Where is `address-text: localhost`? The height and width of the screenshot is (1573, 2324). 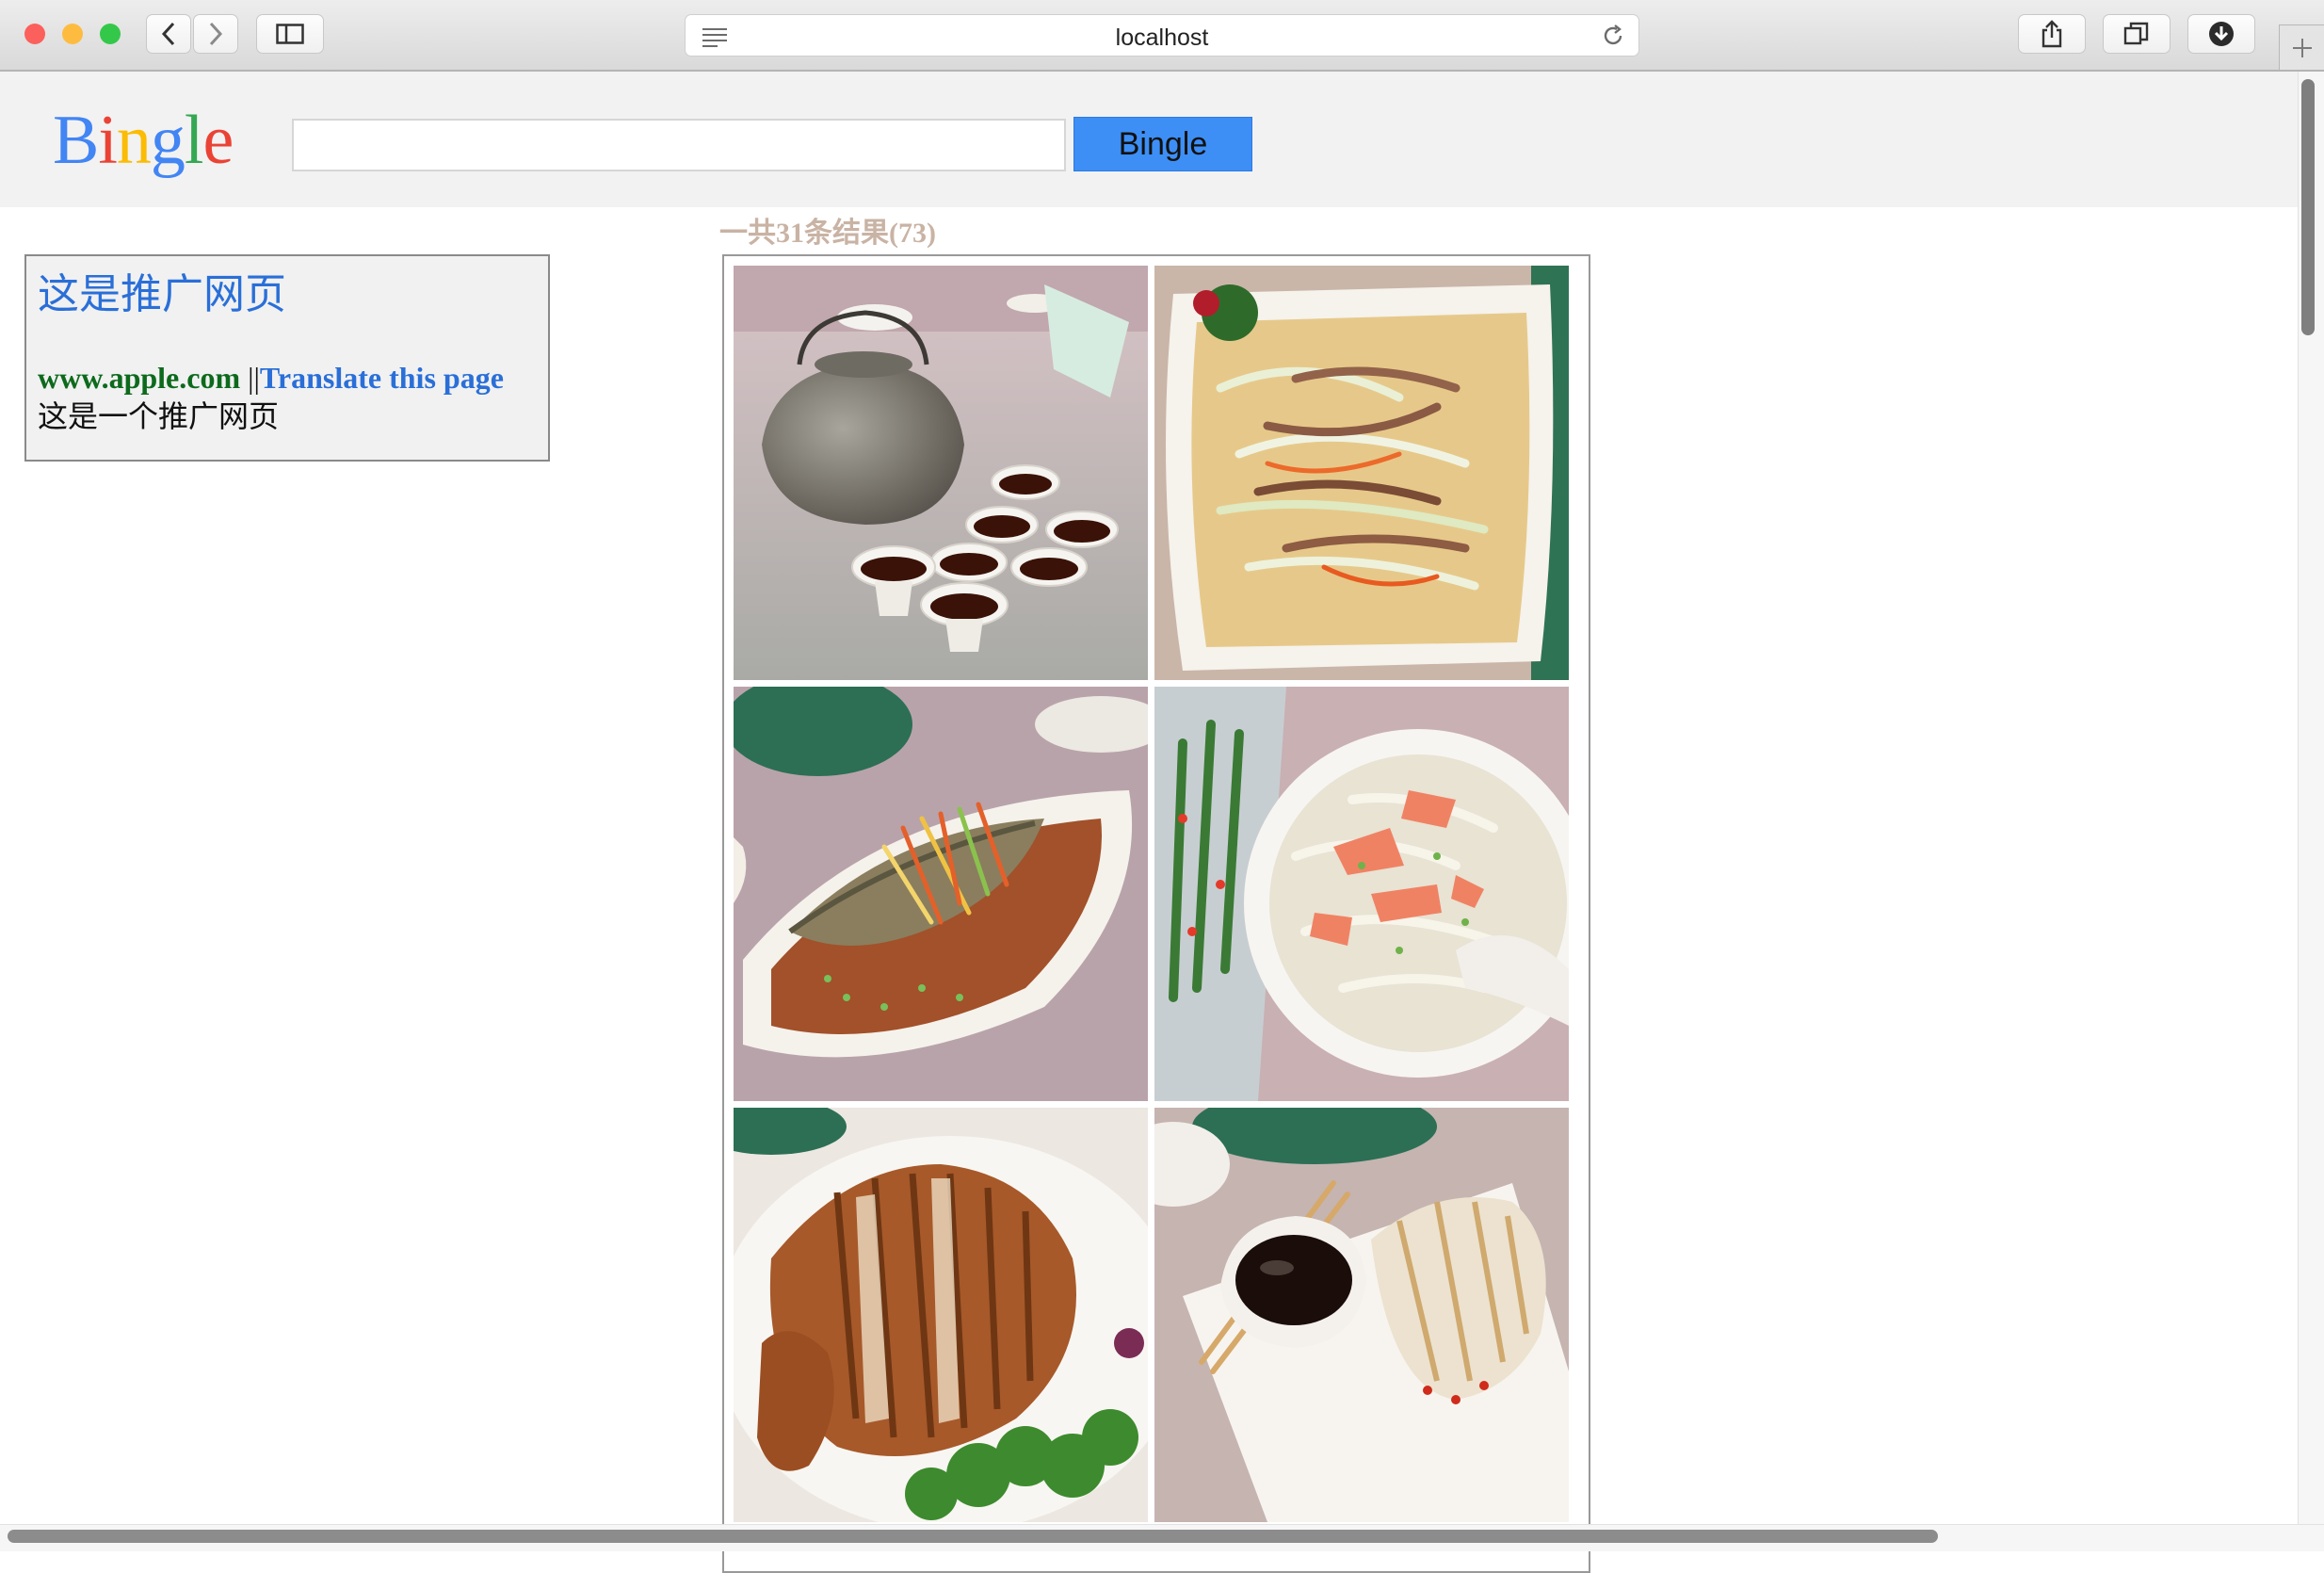
address-text: localhost is located at coordinates (1162, 38).